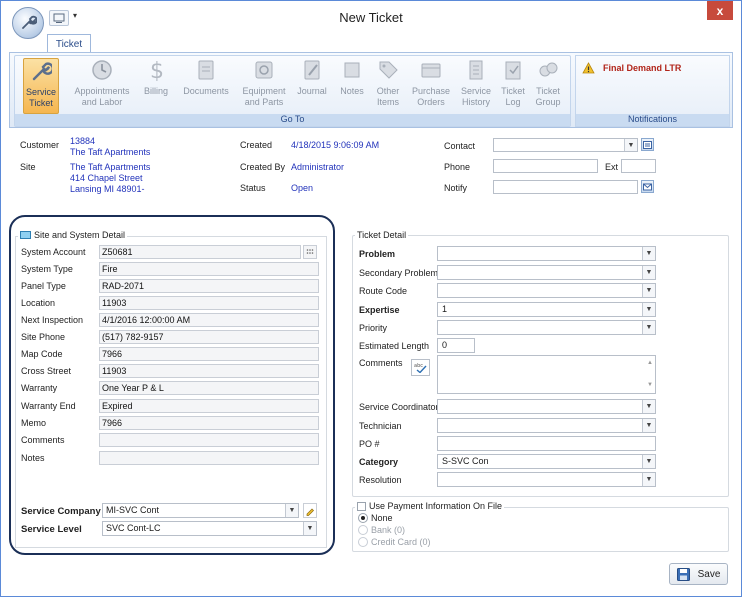  What do you see at coordinates (698, 574) in the screenshot?
I see `save-button: Save` at bounding box center [698, 574].